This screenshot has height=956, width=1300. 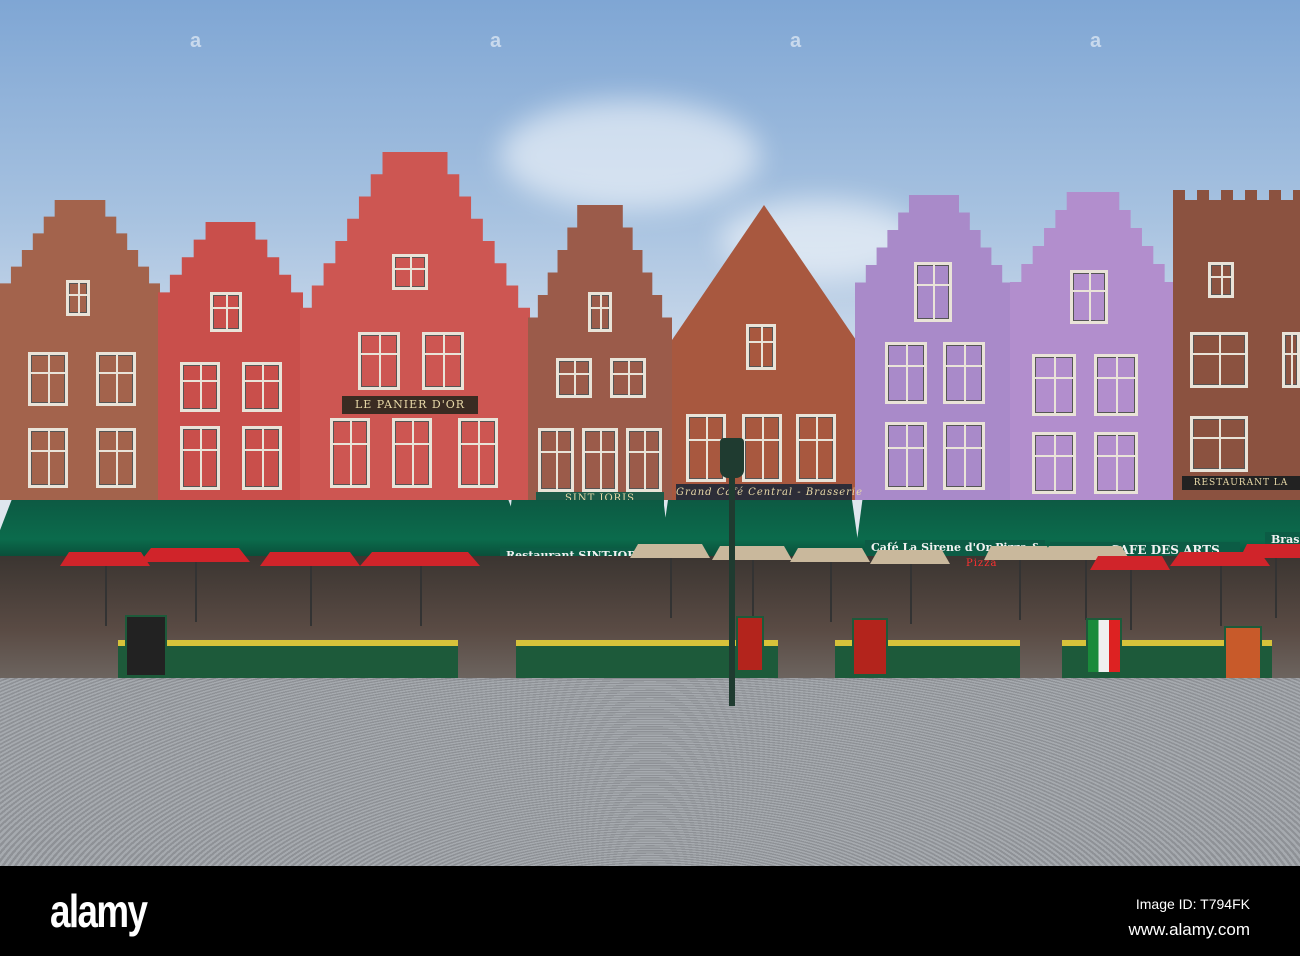 I want to click on image-id: Image ID: T794FK, so click(x=1192, y=904).